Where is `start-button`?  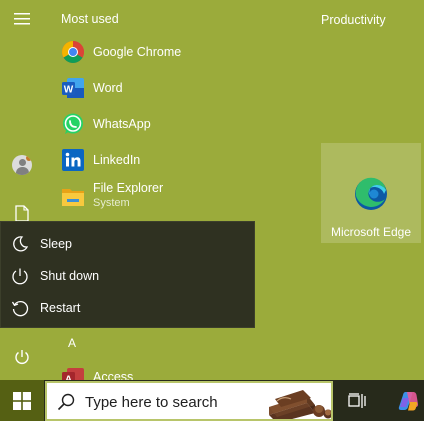
start-button is located at coordinates (22, 400).